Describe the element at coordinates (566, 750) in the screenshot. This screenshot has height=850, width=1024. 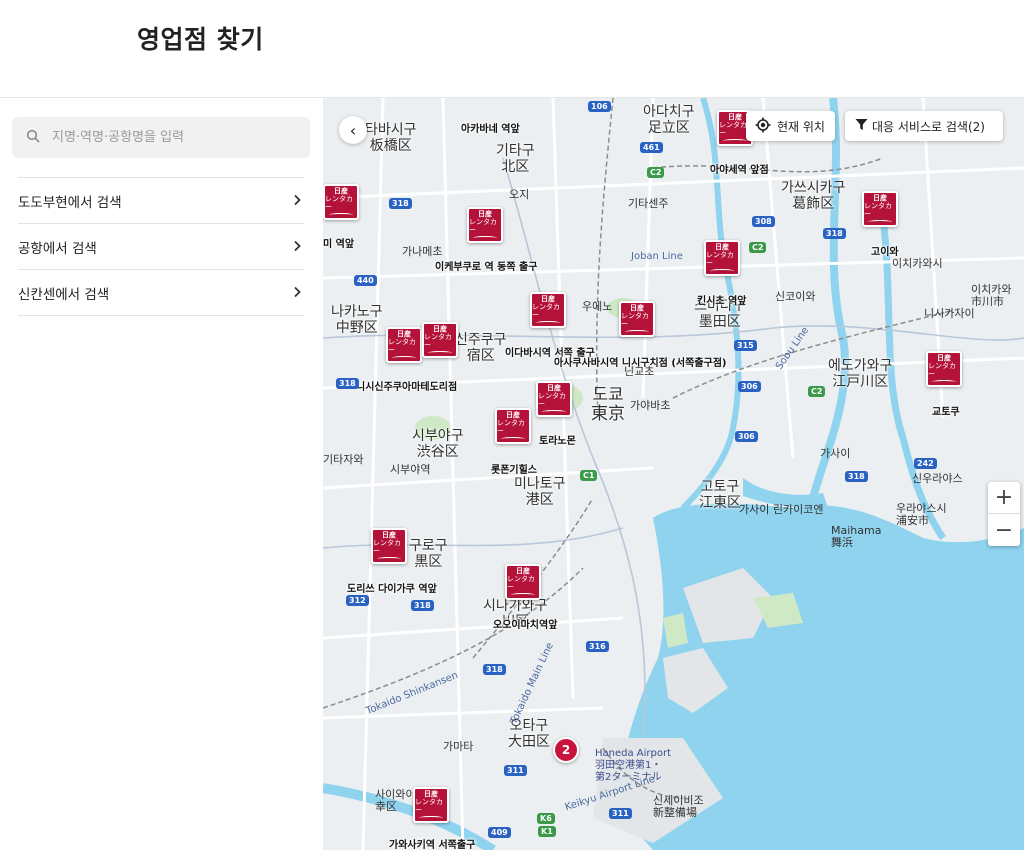
I see `store-cluster-marker: 2` at that location.